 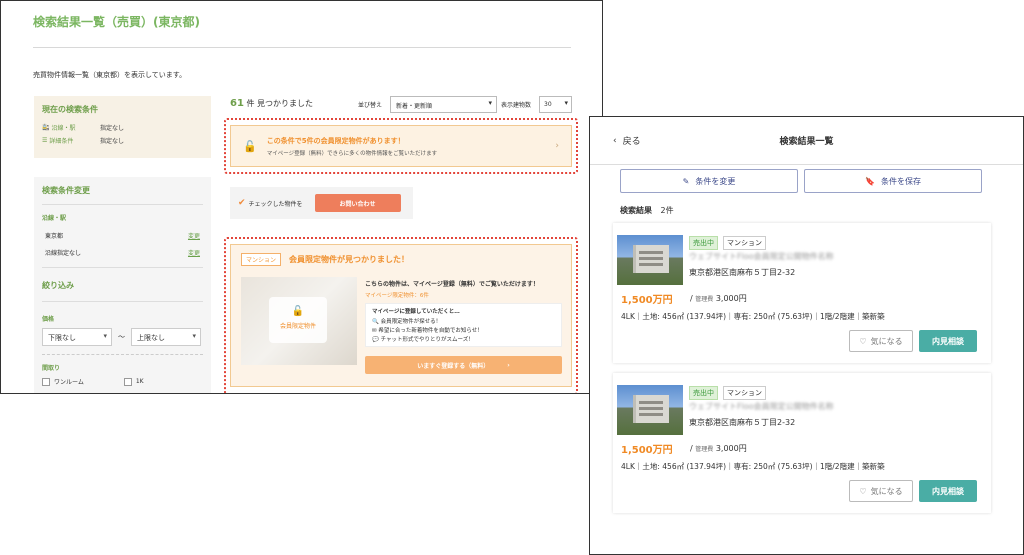 I want to click on change-conditions-button: ✎ 条件を変更, so click(x=709, y=181).